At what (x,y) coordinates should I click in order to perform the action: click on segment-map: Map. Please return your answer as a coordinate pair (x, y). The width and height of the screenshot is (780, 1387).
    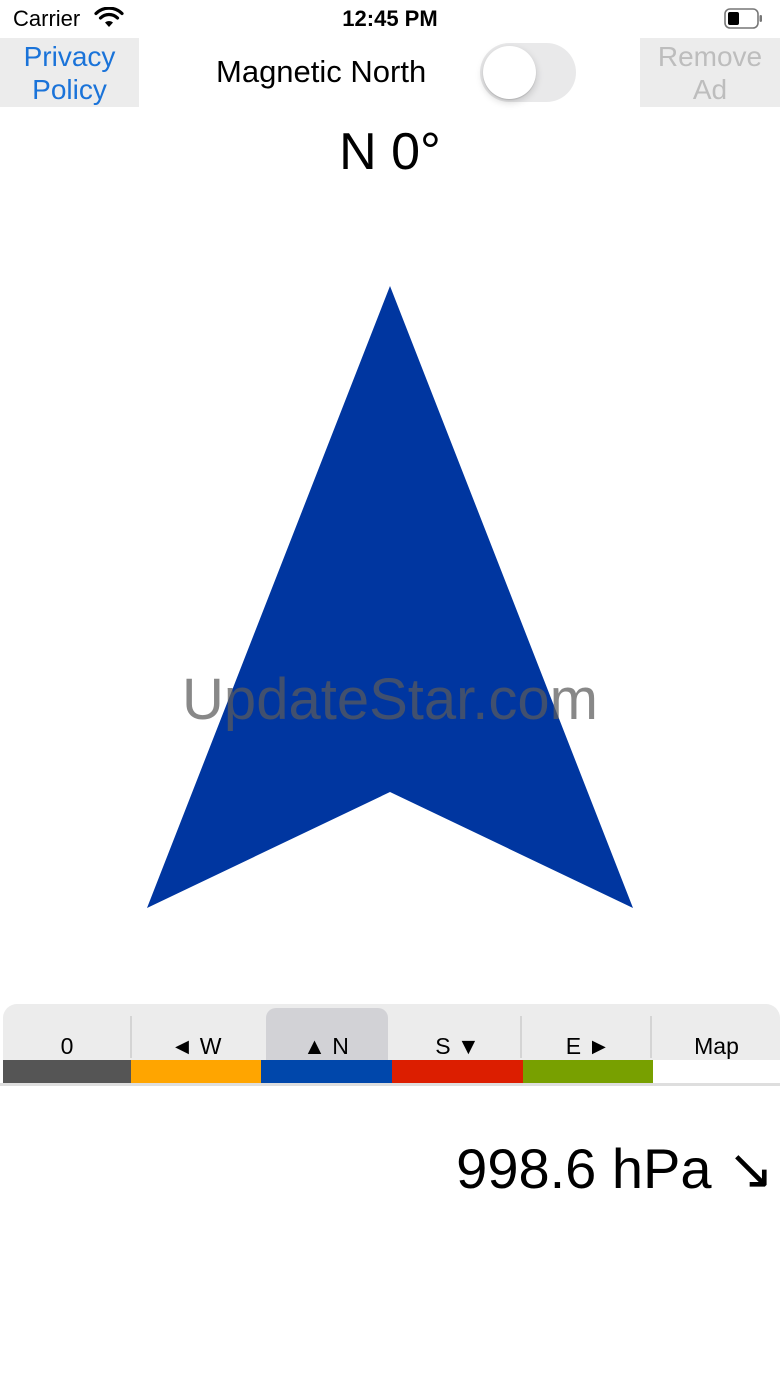
    Looking at the image, I should click on (716, 1032).